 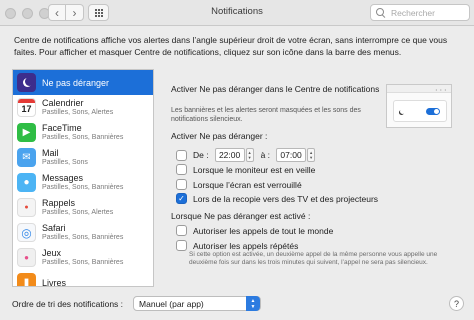 What do you see at coordinates (83, 132) in the screenshot?
I see `list-item-facetime: ▶ FaceTime Pastilles, Sons, Bannières` at bounding box center [83, 132].